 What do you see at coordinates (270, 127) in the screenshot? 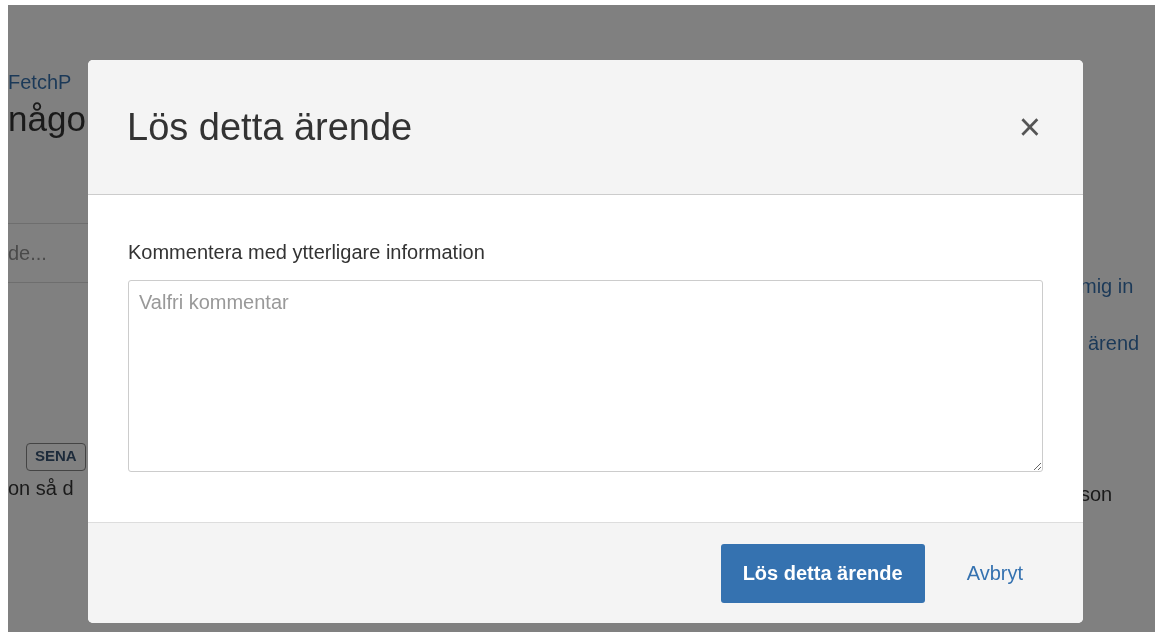
I see `dialog-title: Lös detta ärende` at bounding box center [270, 127].